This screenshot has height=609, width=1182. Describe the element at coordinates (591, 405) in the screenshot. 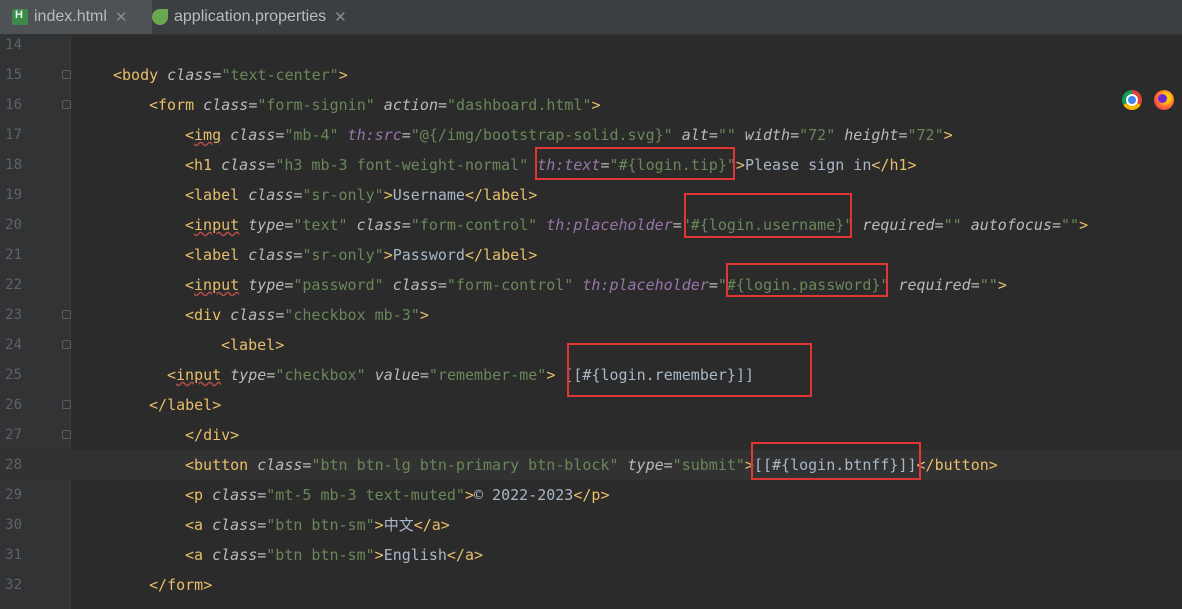

I see `code-line-26: 26 </label>` at that location.